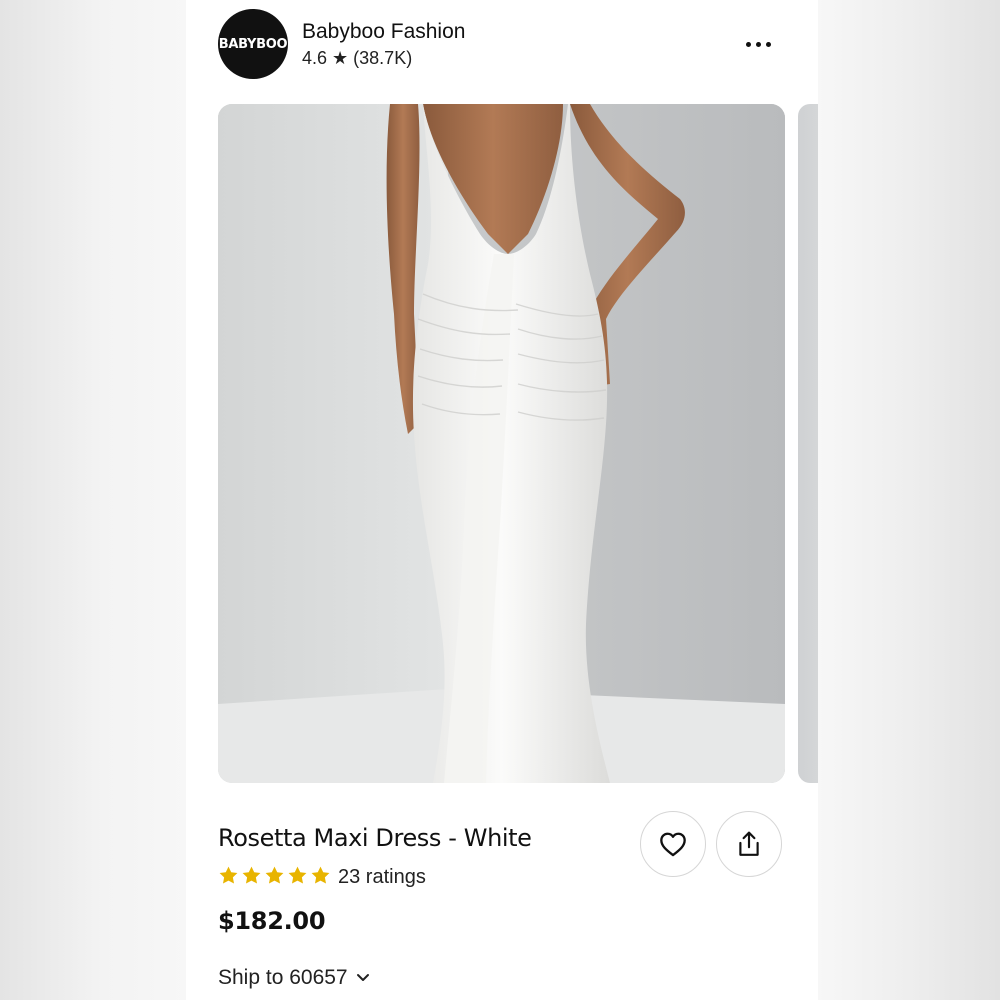 This screenshot has height=1000, width=1000. What do you see at coordinates (382, 877) in the screenshot?
I see `ratings-count: 23 ratings` at bounding box center [382, 877].